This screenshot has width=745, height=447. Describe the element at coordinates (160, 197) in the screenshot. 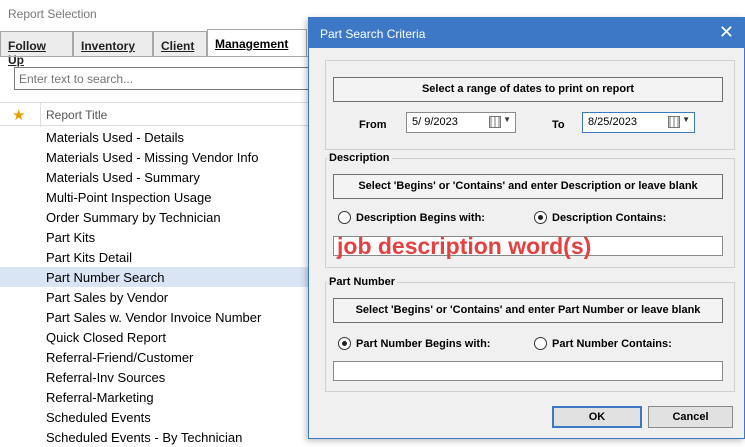

I see `list-item: Multi-Point Inspection Usage` at that location.